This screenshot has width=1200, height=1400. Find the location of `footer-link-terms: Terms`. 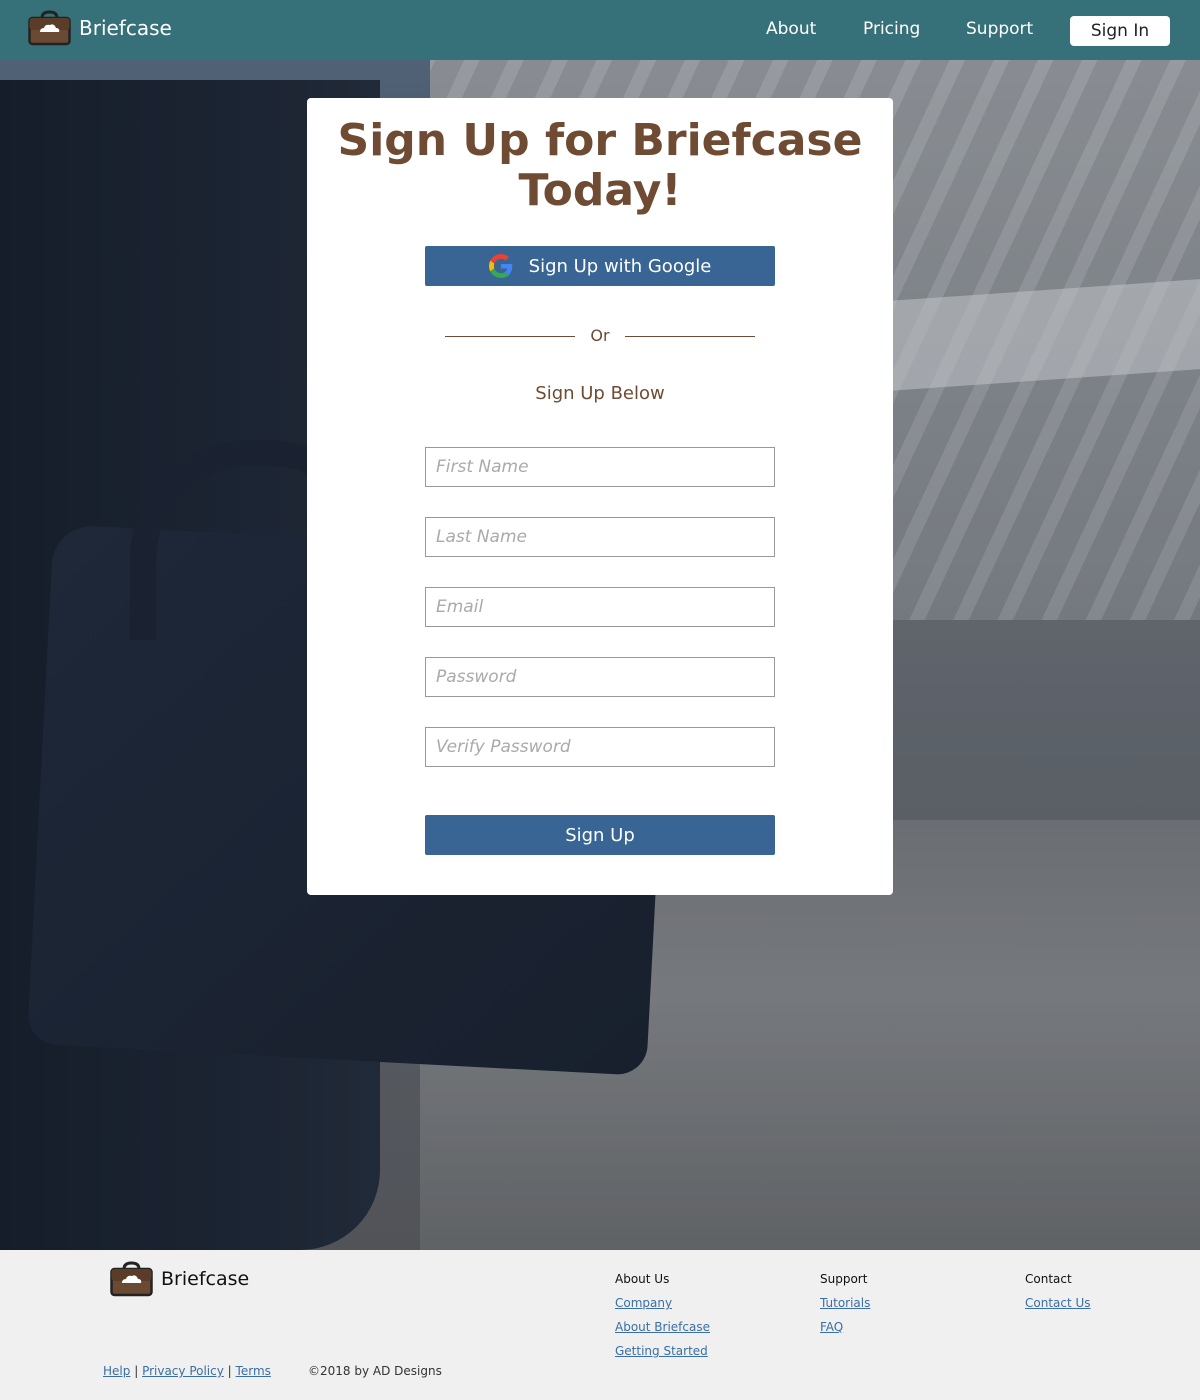

footer-link-terms: Terms is located at coordinates (253, 1371).